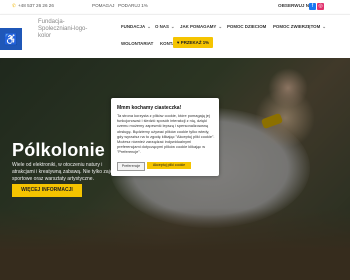  What do you see at coordinates (11, 39) in the screenshot?
I see `accessibility-icon: ♿` at bounding box center [11, 39].